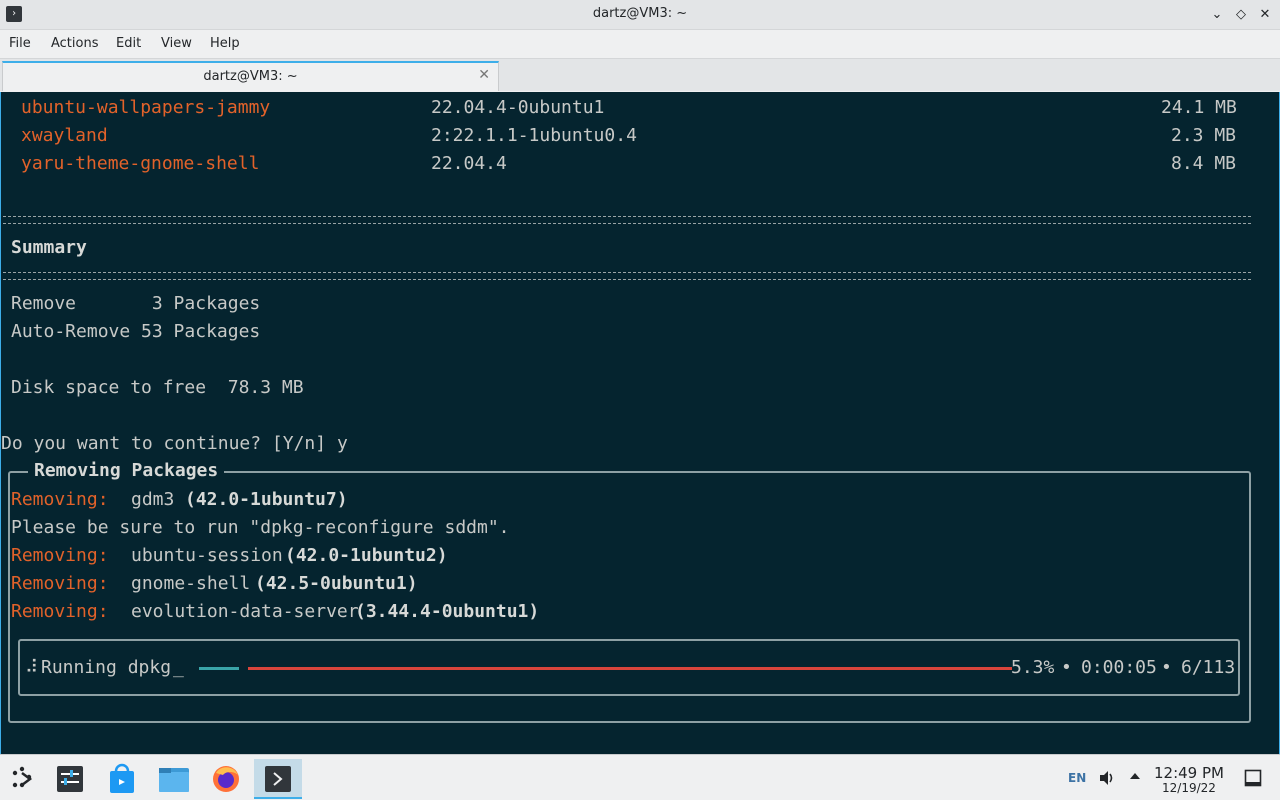 This screenshot has height=800, width=1280. What do you see at coordinates (106, 667) in the screenshot?
I see `progress-label: Running dpkg` at bounding box center [106, 667].